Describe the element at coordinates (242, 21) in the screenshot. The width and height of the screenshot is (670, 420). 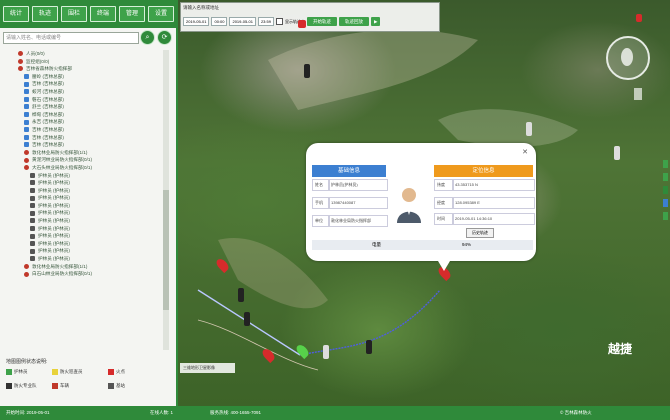
I see `date-to-input: 2019-05-01` at that location.